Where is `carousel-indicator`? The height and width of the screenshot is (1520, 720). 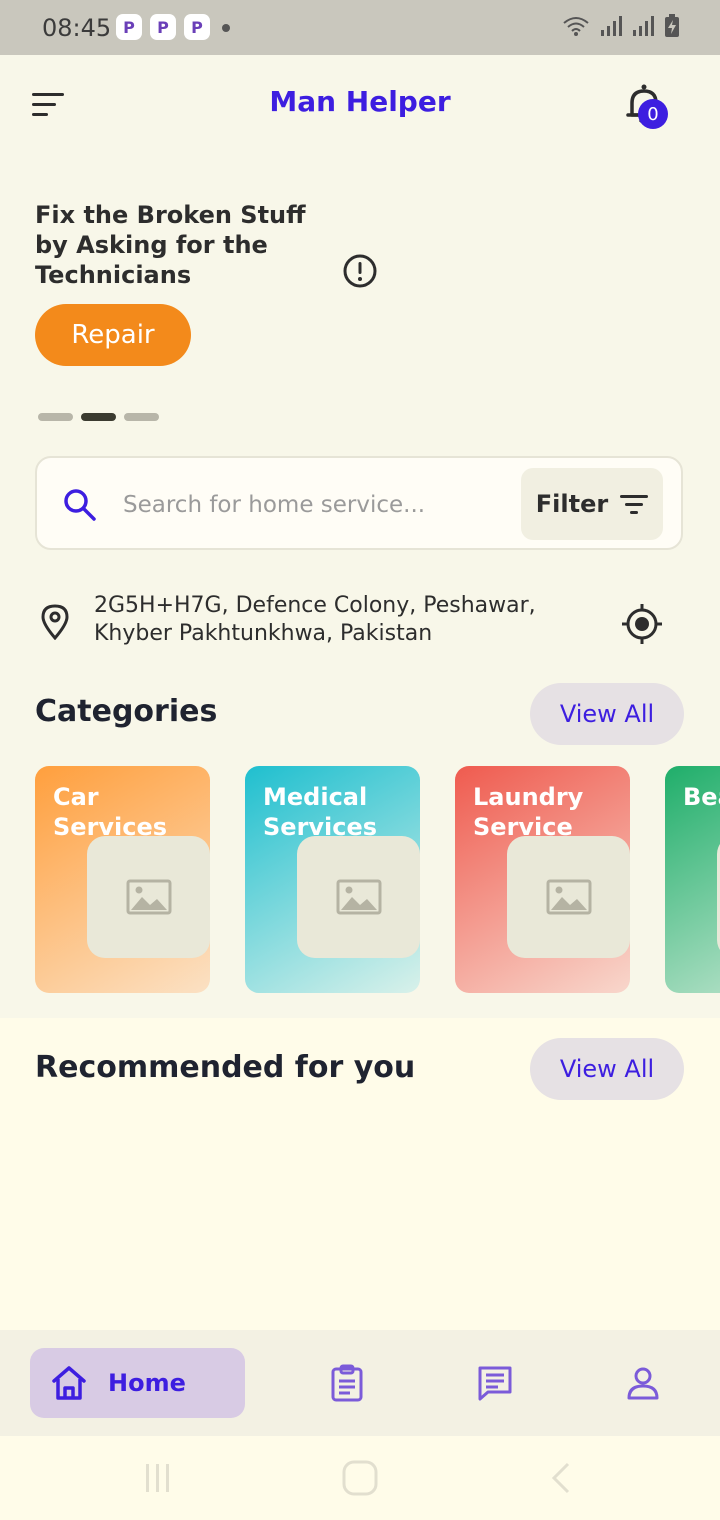
carousel-indicator is located at coordinates (98, 417).